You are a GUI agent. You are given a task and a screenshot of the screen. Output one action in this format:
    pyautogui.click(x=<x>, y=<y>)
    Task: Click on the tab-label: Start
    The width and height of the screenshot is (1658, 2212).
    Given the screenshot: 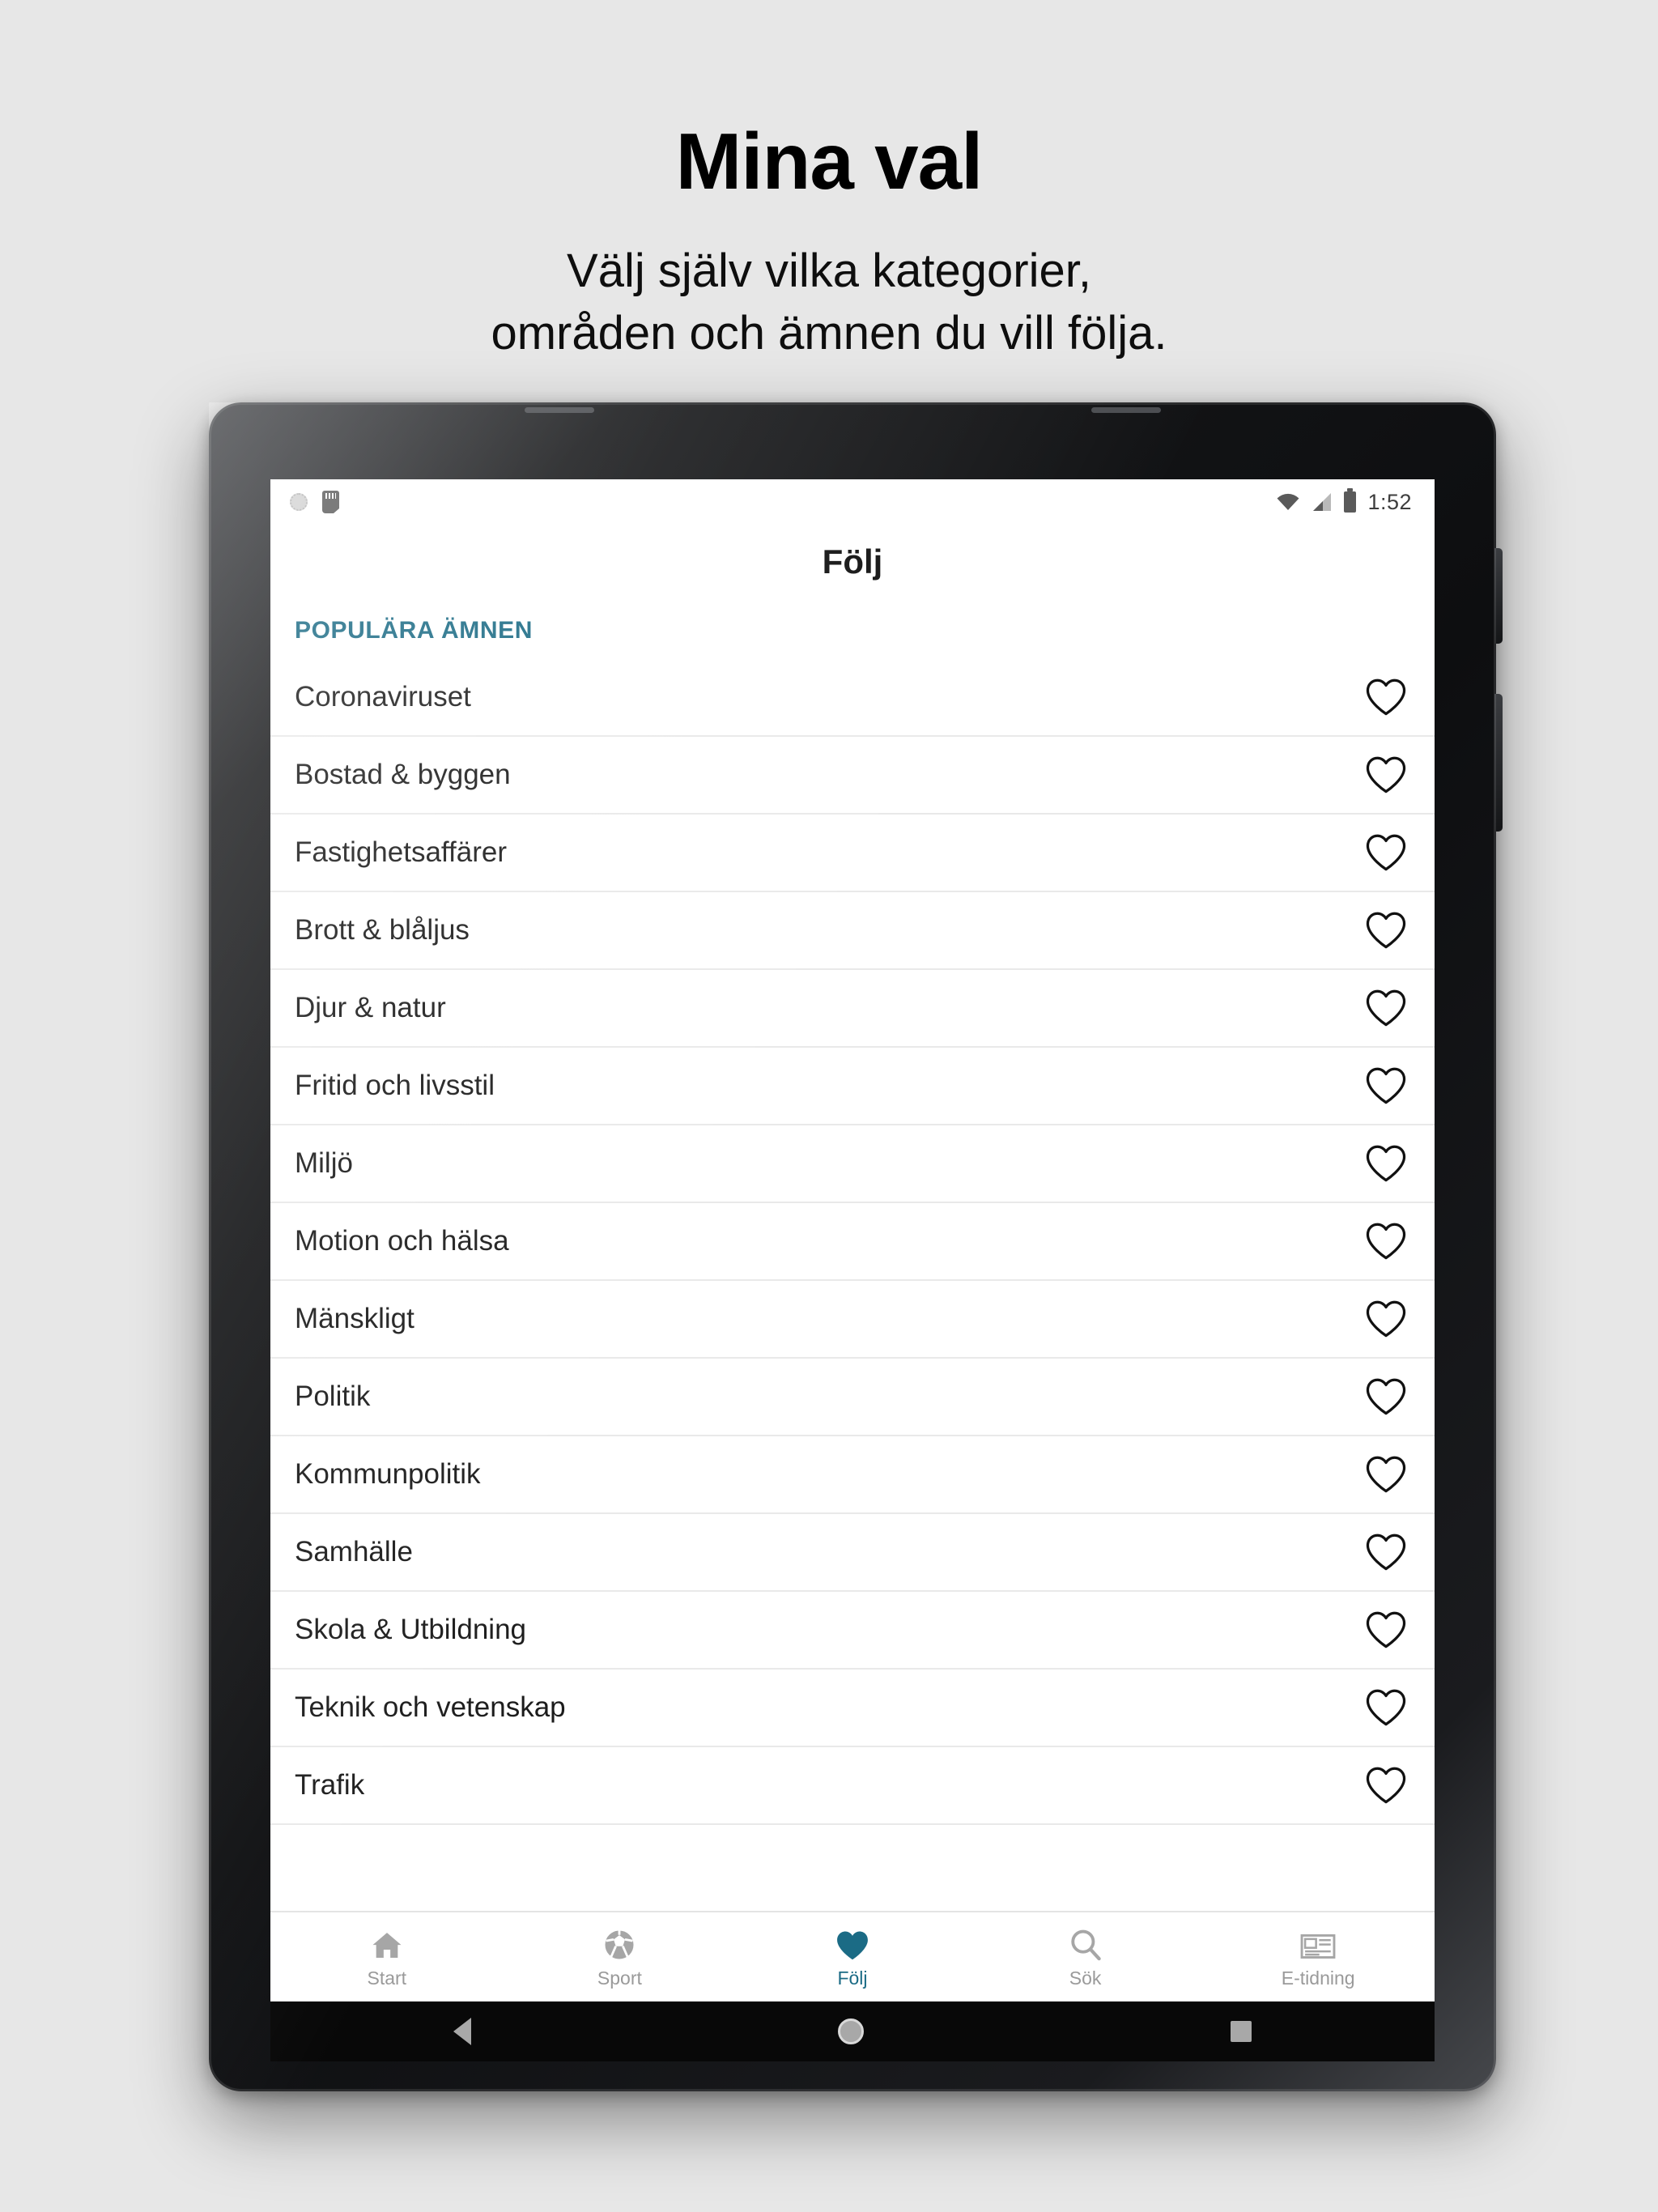 What is the action you would take?
    pyautogui.click(x=387, y=1978)
    